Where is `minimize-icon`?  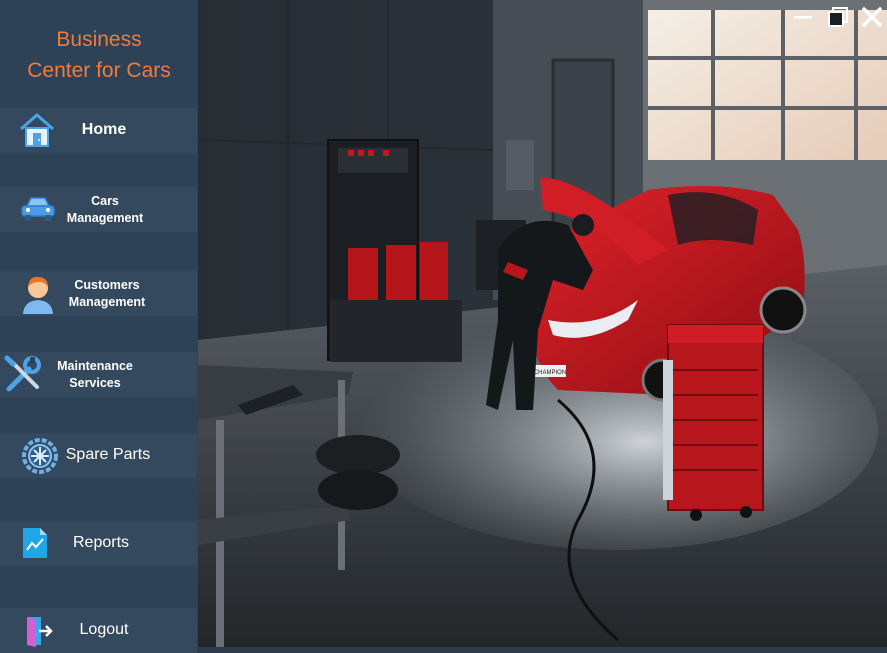 minimize-icon is located at coordinates (803, 19).